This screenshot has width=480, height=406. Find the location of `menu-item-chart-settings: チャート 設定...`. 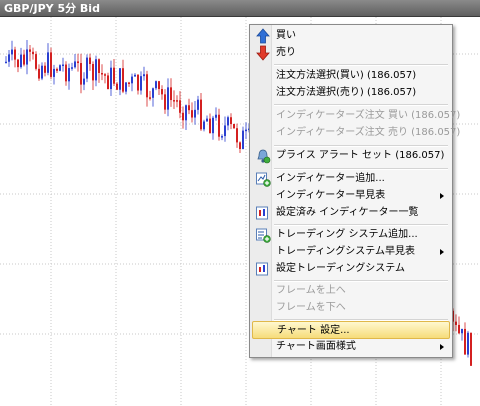

menu-item-chart-settings: チャート 設定... is located at coordinates (351, 330).